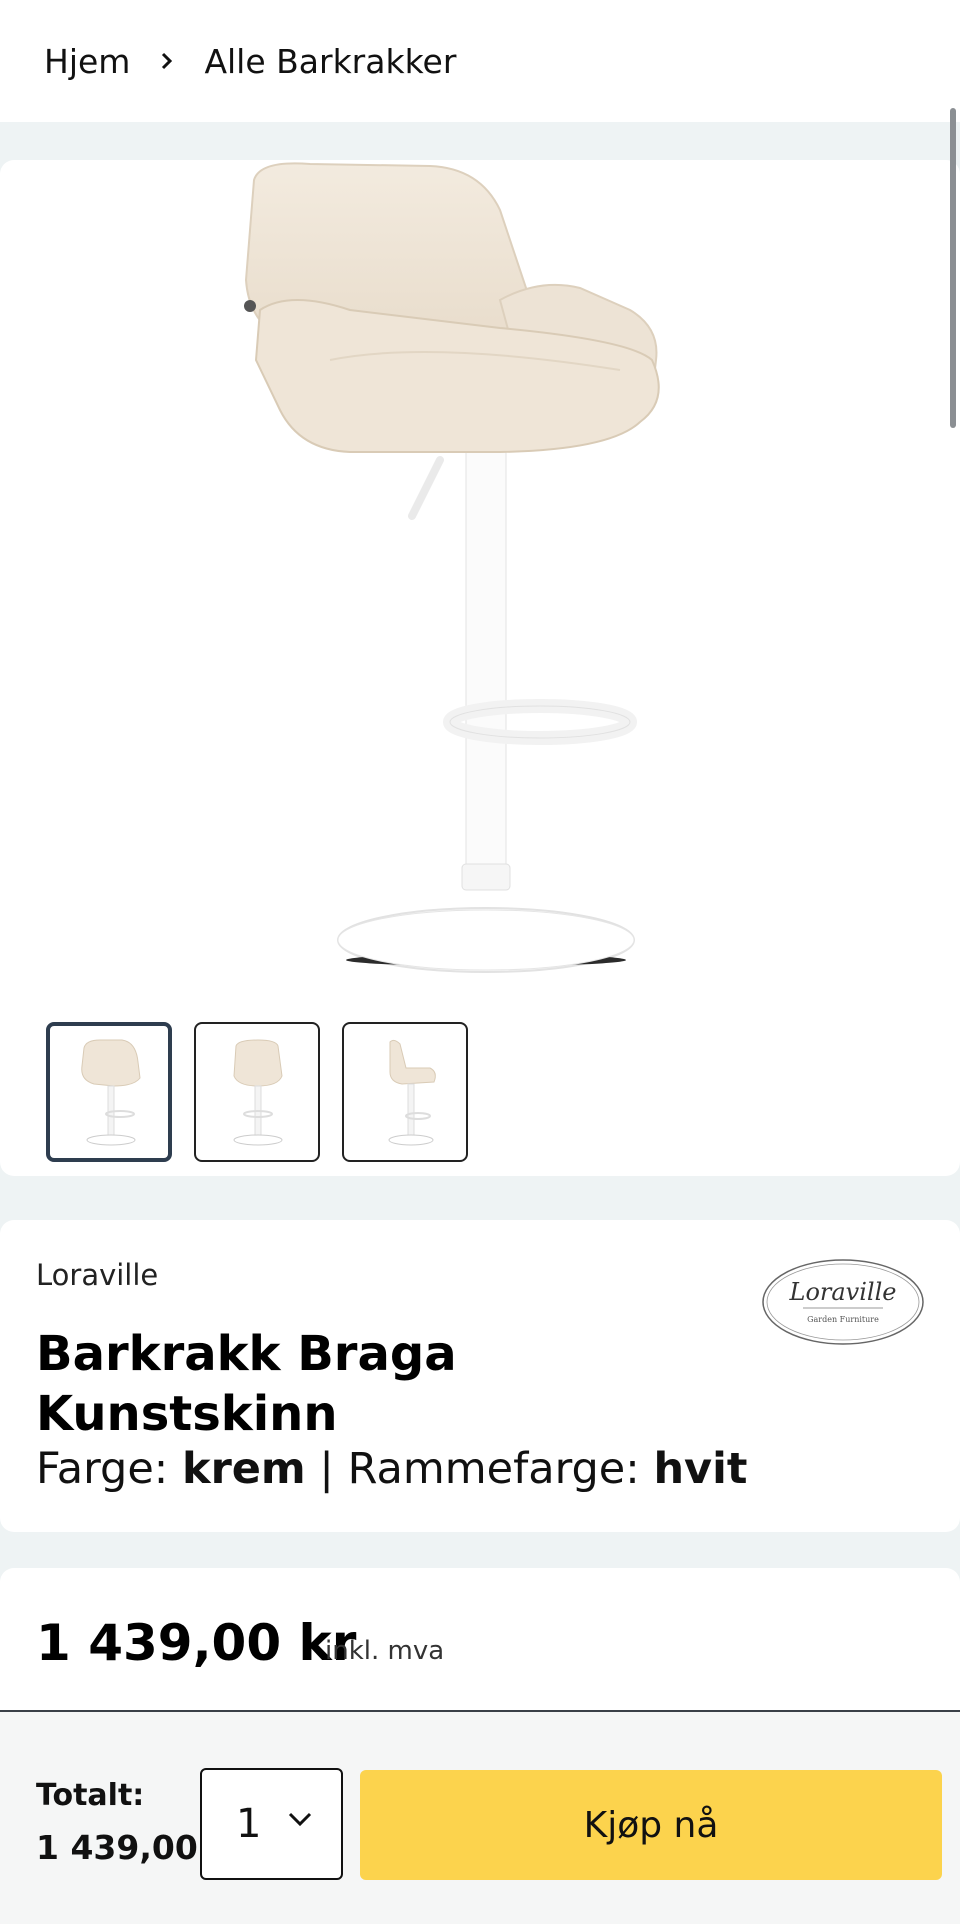  What do you see at coordinates (97, 1275) in the screenshot?
I see `brand-name: Loraville` at bounding box center [97, 1275].